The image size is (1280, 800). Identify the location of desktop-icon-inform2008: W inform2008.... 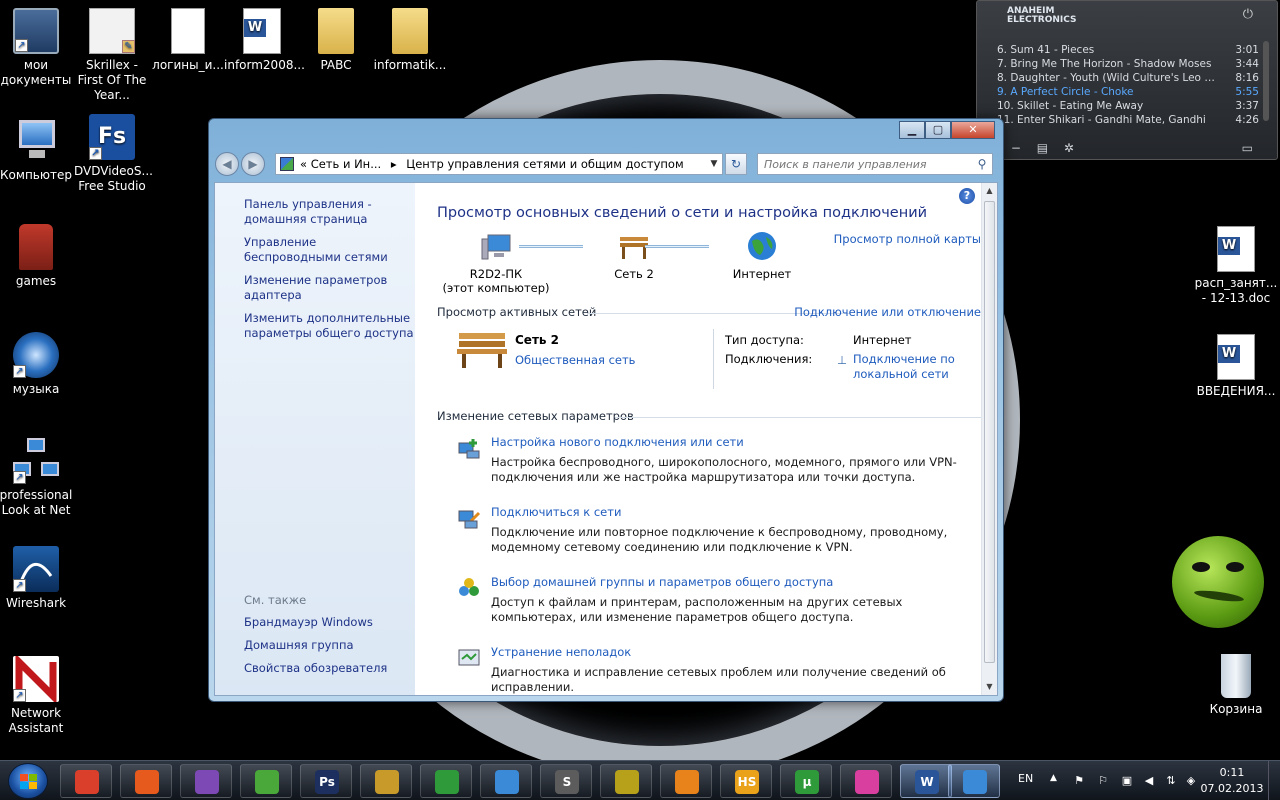
(264, 40).